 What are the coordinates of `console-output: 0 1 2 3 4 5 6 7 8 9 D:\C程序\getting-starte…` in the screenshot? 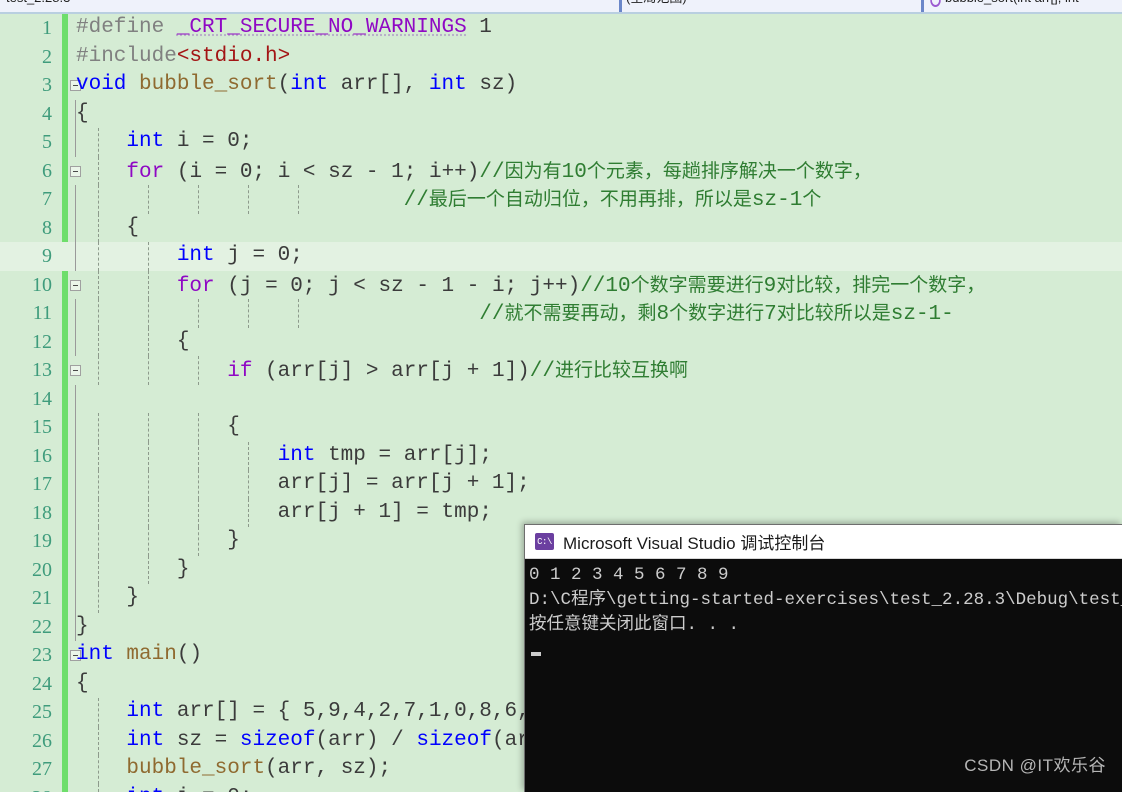 It's located at (823, 612).